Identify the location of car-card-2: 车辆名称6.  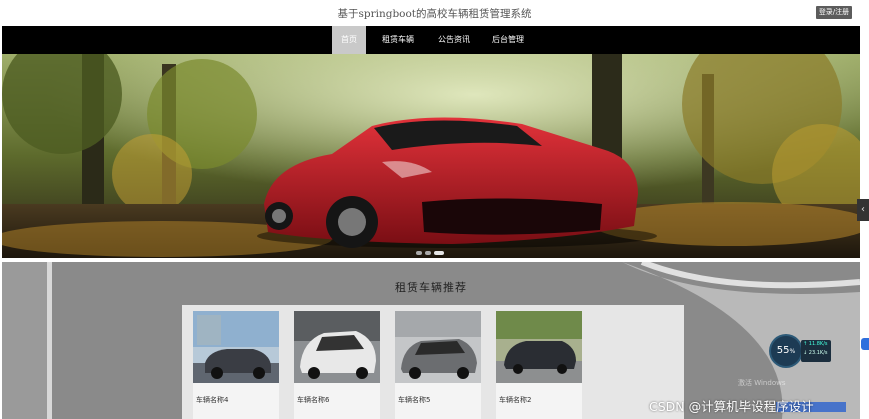
(337, 365).